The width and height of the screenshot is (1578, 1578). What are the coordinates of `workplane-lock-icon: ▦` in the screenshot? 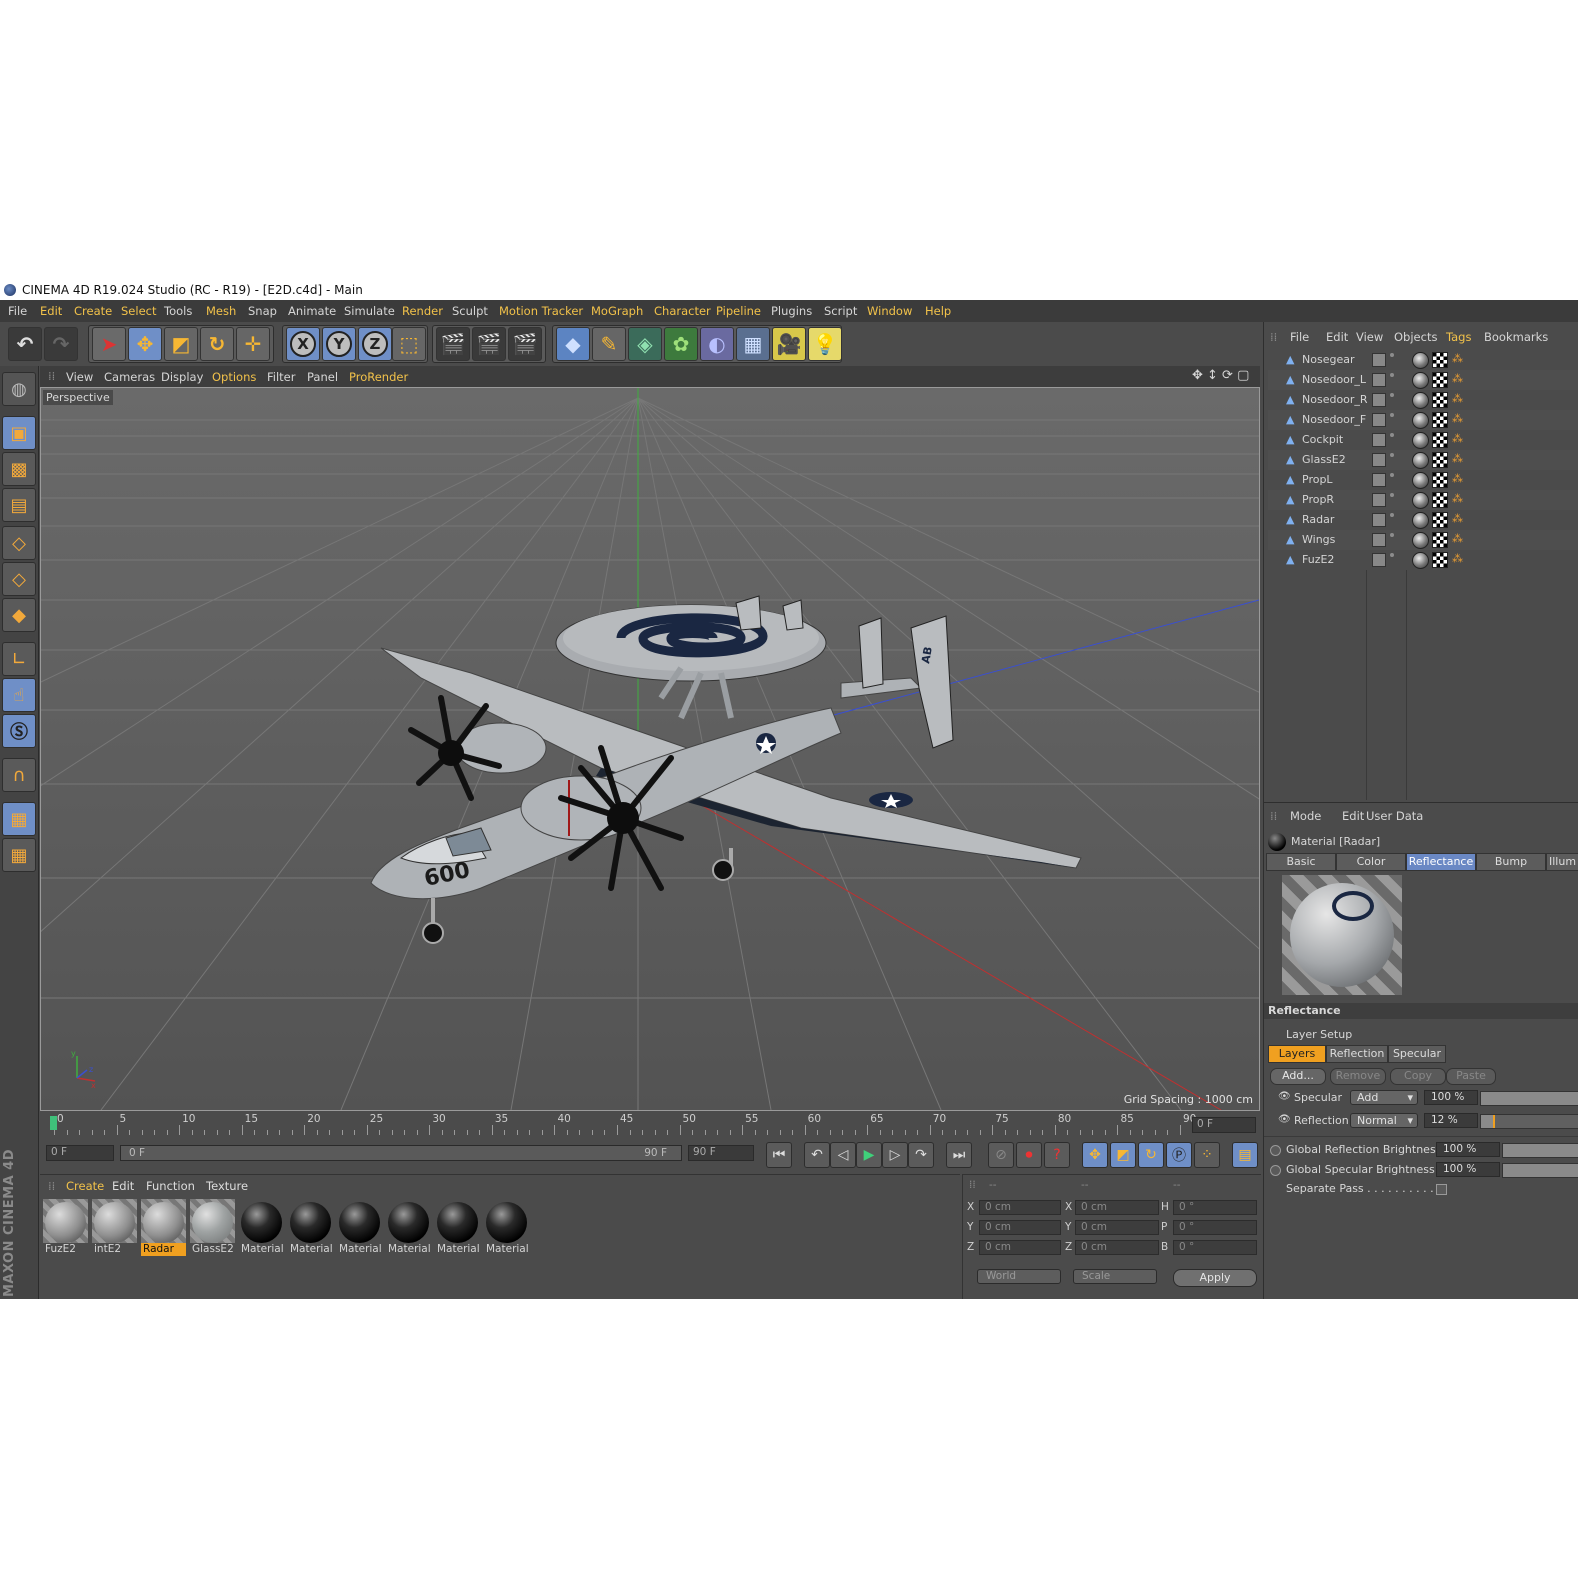 It's located at (19, 819).